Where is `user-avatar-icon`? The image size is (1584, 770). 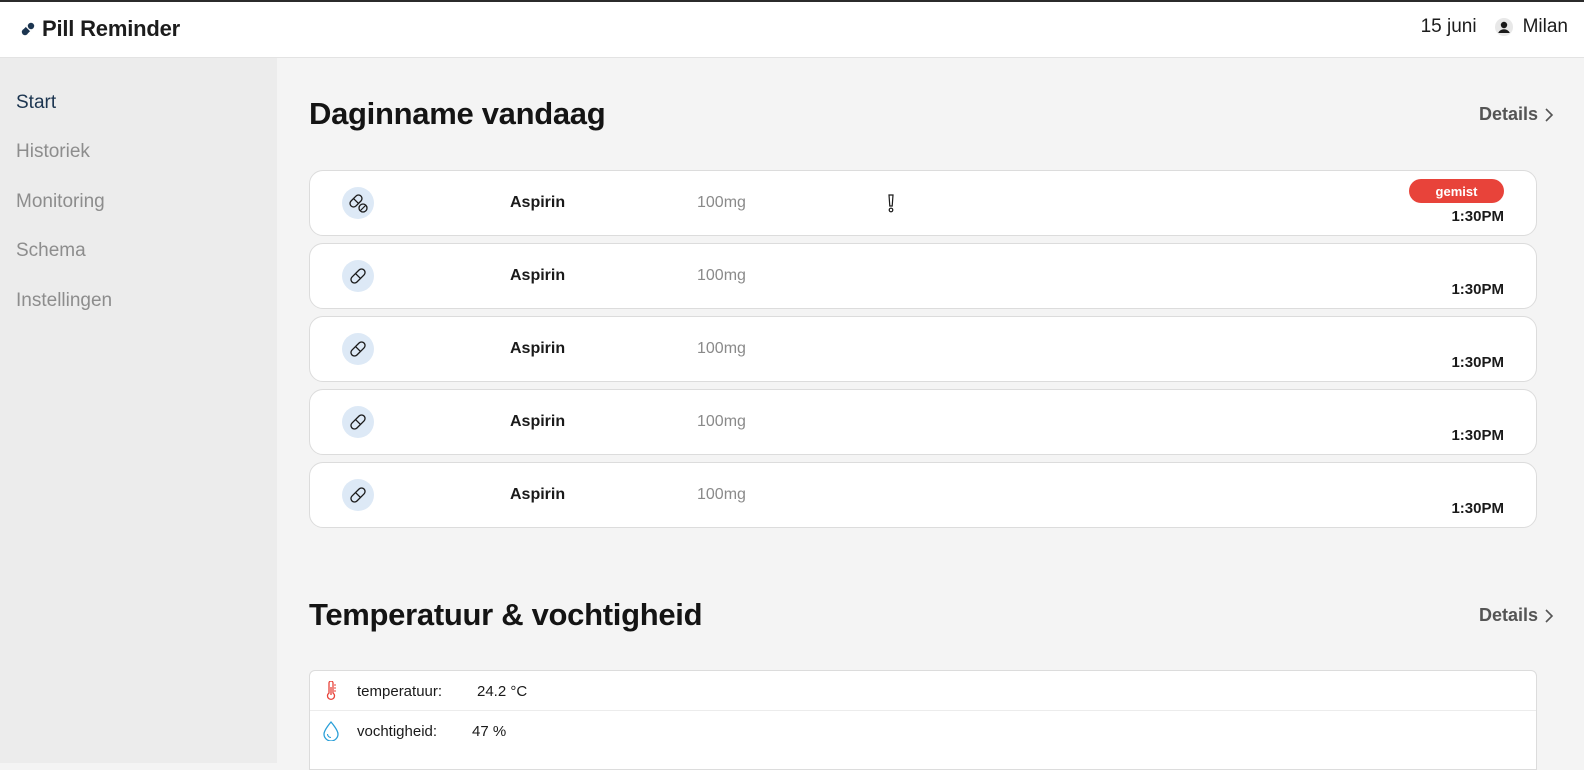 user-avatar-icon is located at coordinates (1503, 27).